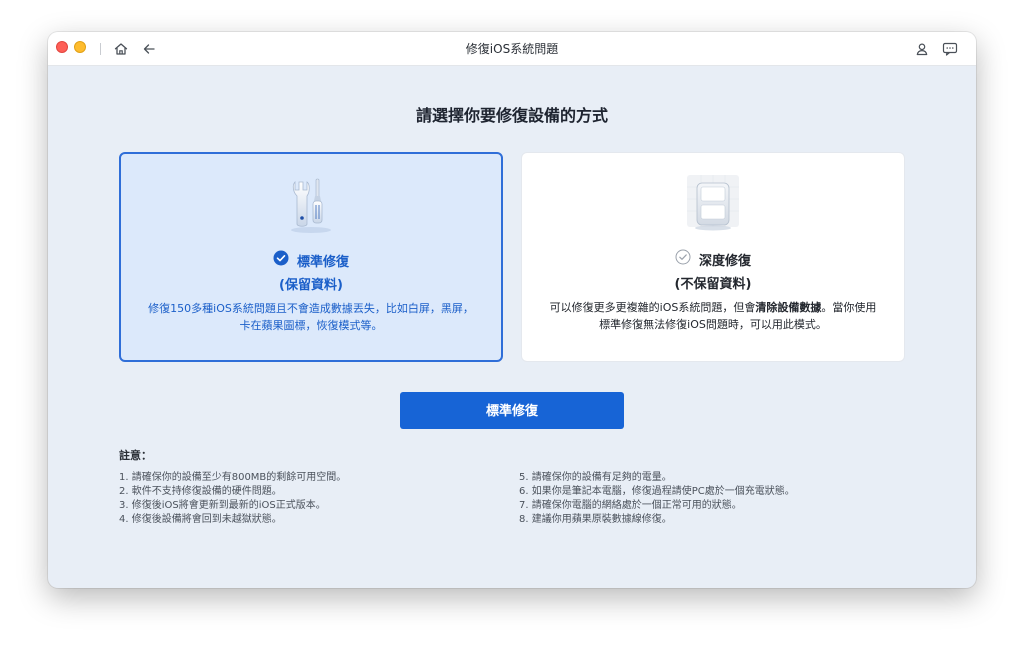  Describe the element at coordinates (322, 262) in the screenshot. I see `standard-repair-title: 標準修復` at that location.